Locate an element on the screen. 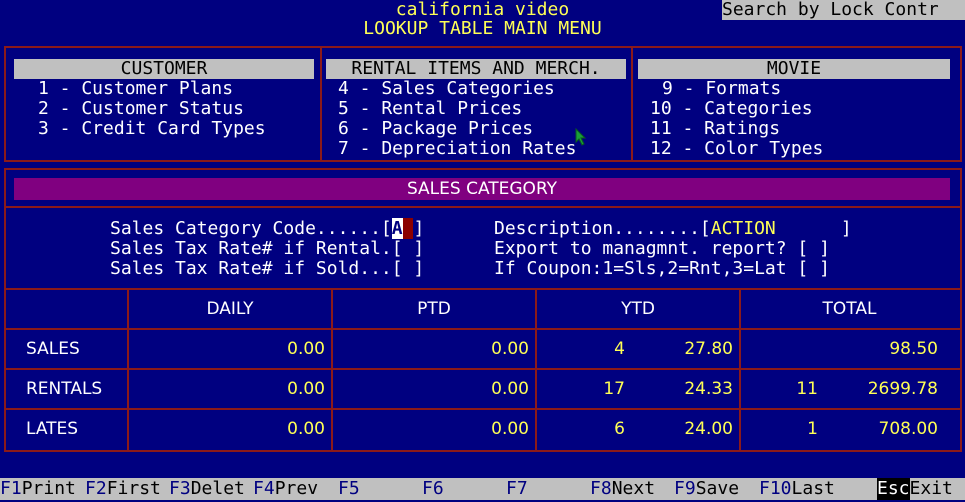 Image resolution: width=965 pixels, height=502 pixels. rental-tax-field: Sales Tax Rate# if Rental.[ ] is located at coordinates (267, 249).